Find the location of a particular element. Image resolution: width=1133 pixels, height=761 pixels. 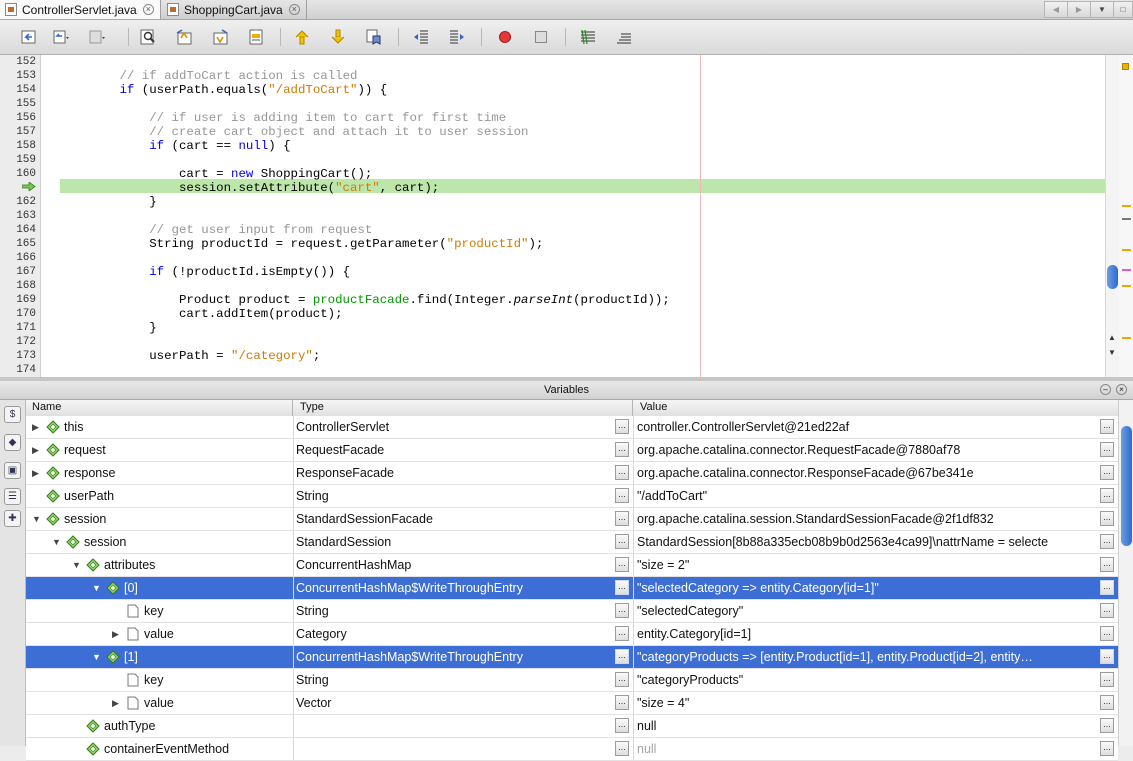

variable-type-cell: StandardSession is located at coordinates (455, 542).